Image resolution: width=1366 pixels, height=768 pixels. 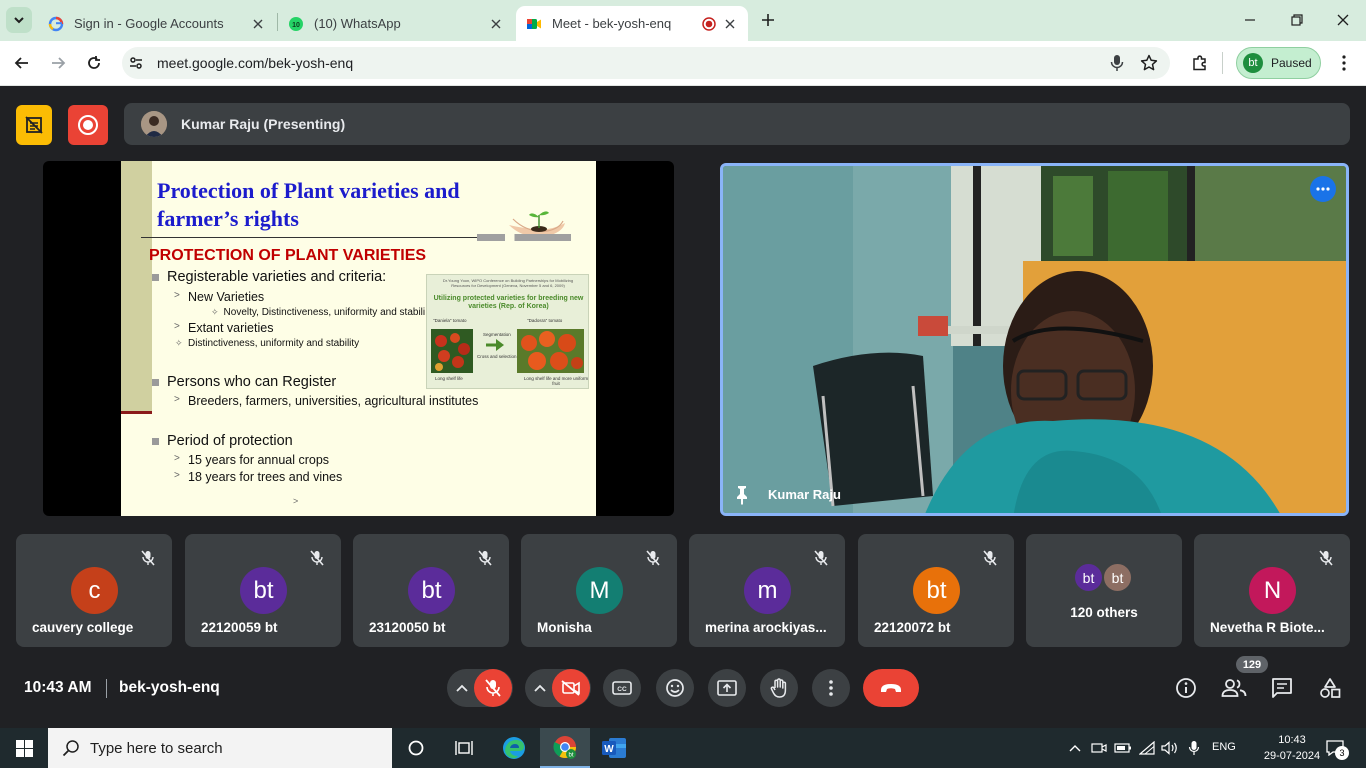 What do you see at coordinates (556, 381) in the screenshot?
I see `inset-right-caption: Long shelf life and more uniform fruit` at bounding box center [556, 381].